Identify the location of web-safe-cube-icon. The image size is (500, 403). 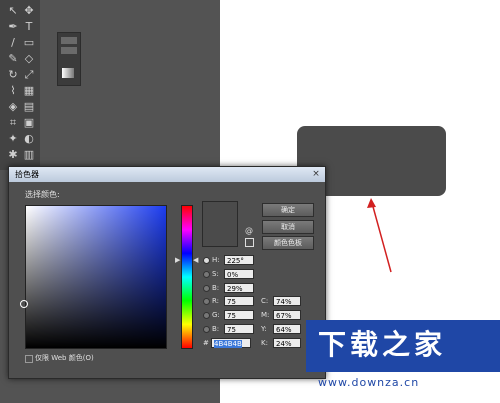
(249, 242).